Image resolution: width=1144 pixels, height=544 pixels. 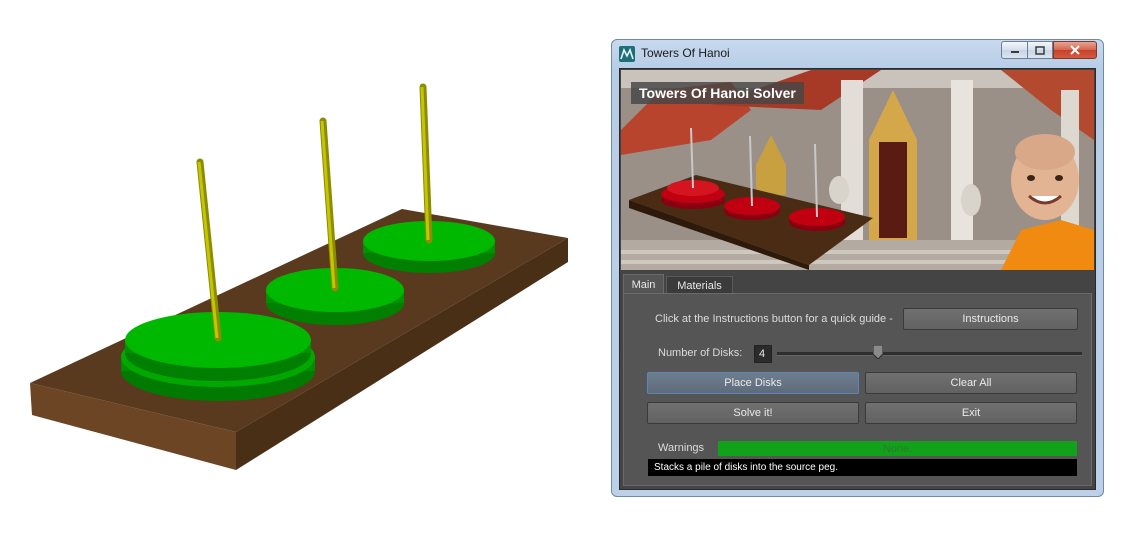 I want to click on number-of-disks-label: Number of Disks:, so click(x=700, y=353).